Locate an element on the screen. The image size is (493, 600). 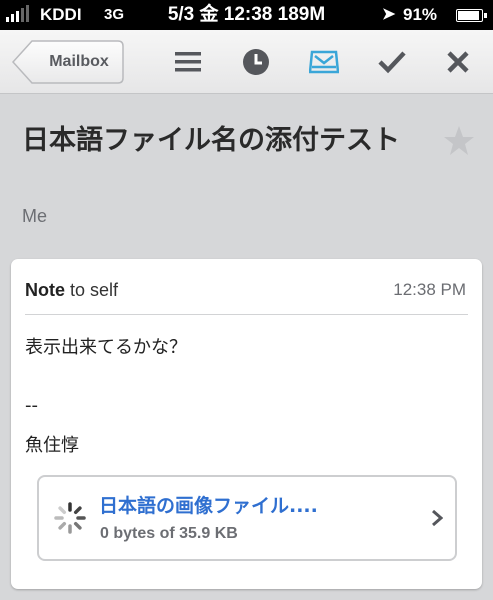
battery-percent: 91% is located at coordinates (420, 14).